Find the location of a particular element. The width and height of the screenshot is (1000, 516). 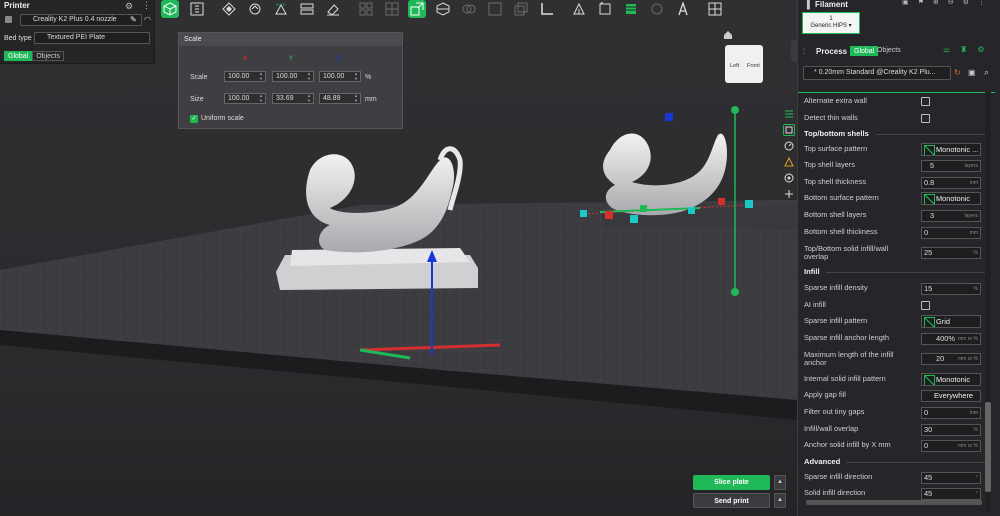

plate-view-icon is located at coordinates (789, 130).